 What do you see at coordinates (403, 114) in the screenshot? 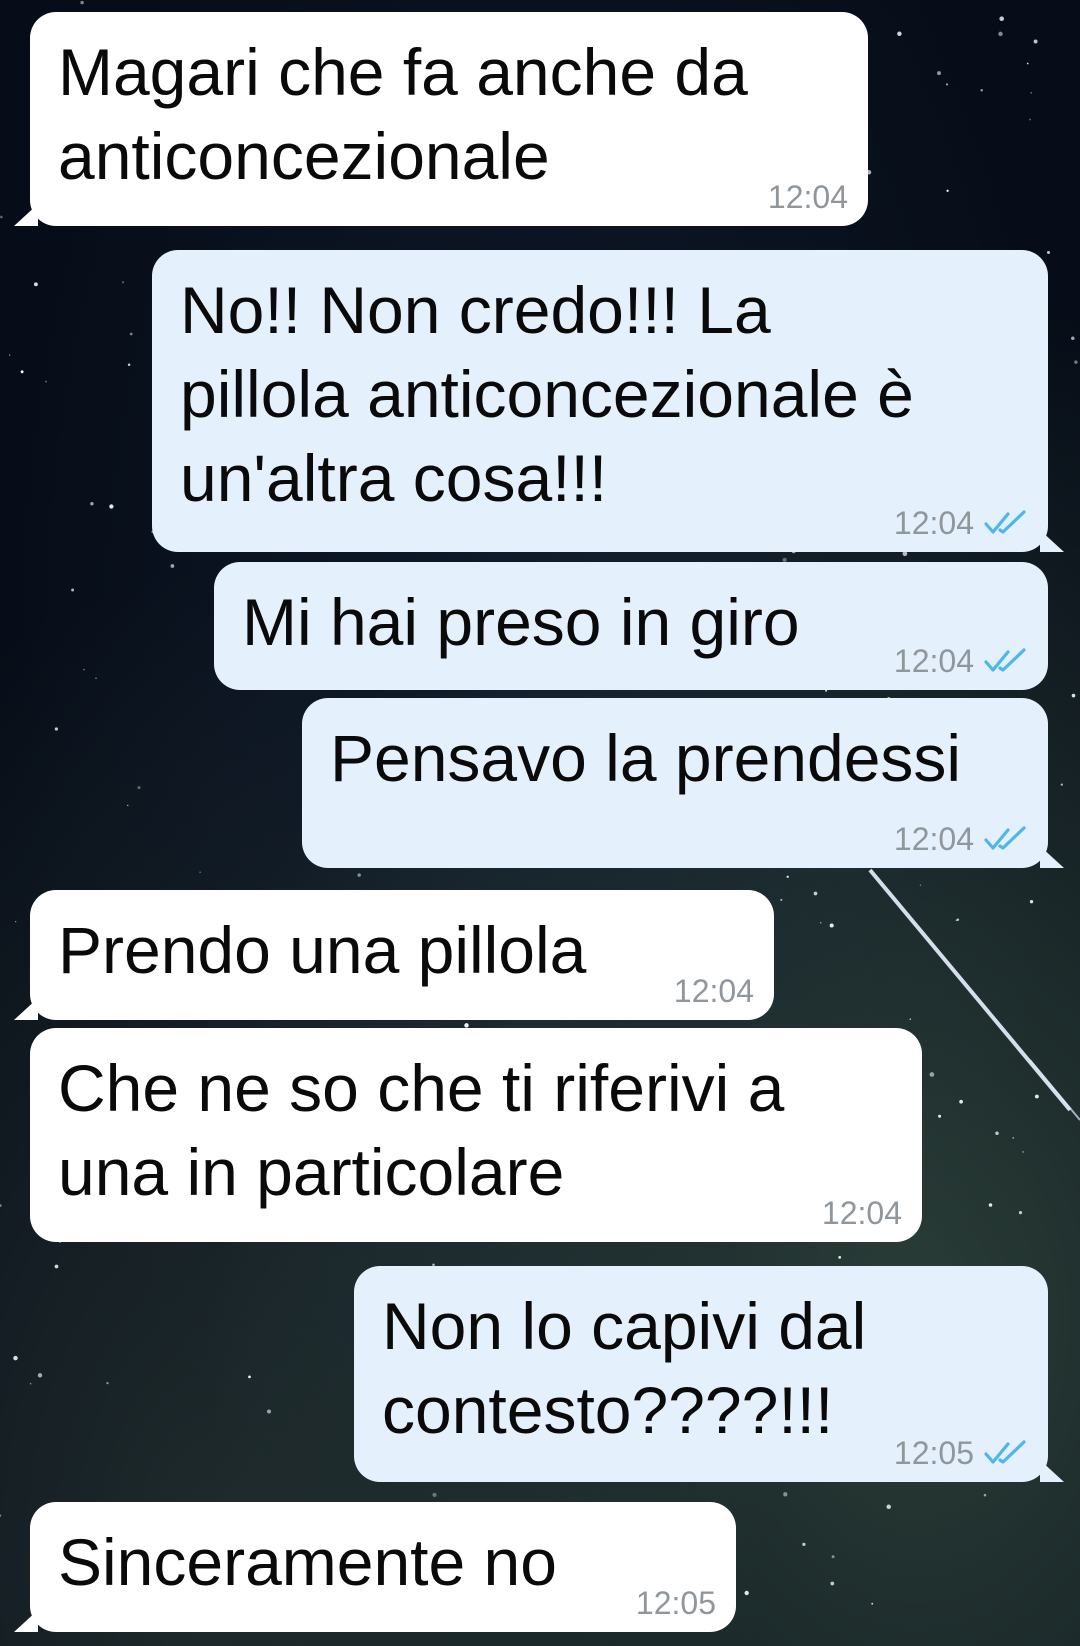
I see `message-text: Magari che fa anche da anticoncezionale` at bounding box center [403, 114].